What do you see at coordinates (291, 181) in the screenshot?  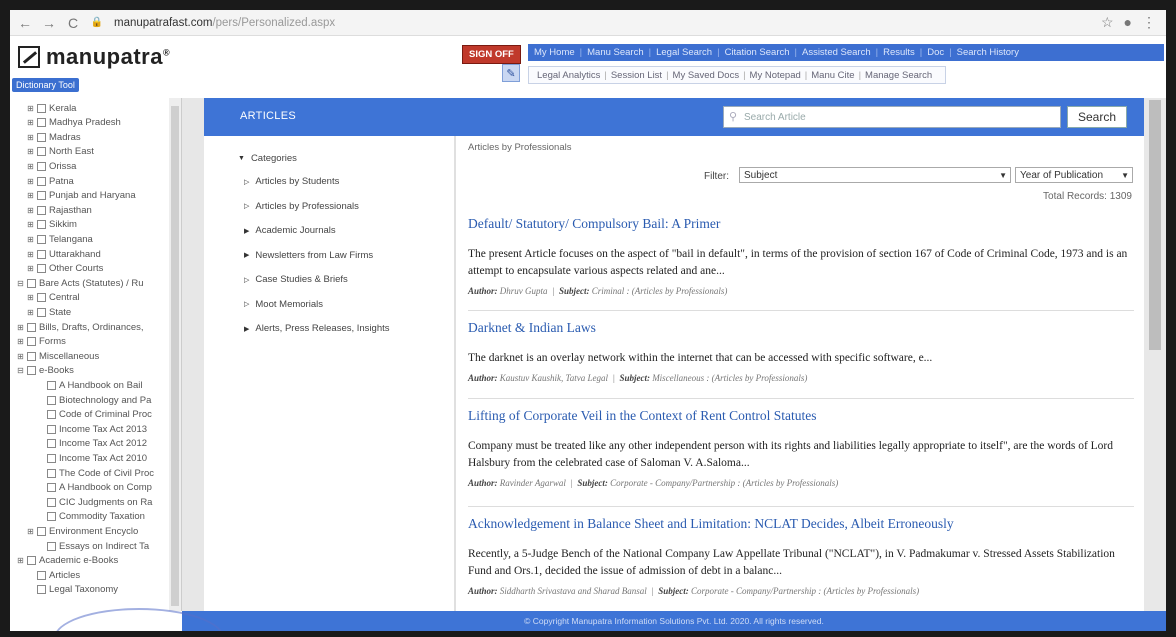 I see `category-item: ▷ Articles by Students` at bounding box center [291, 181].